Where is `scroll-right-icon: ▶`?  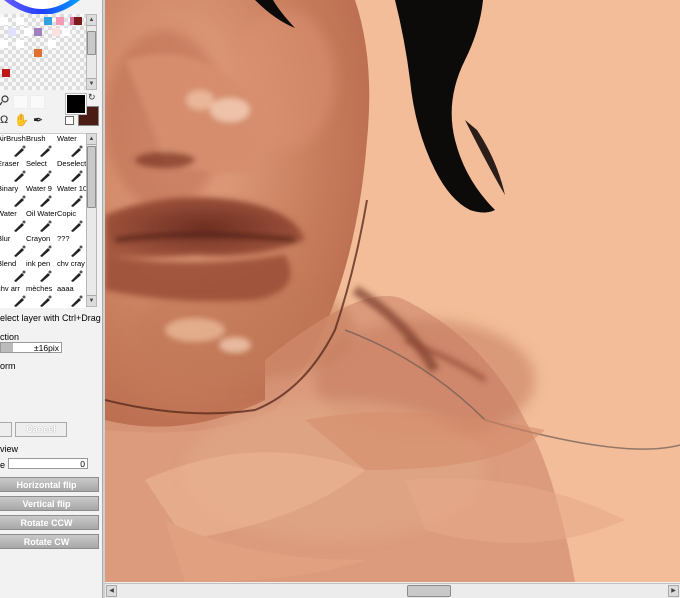
scroll-right-icon: ▶ is located at coordinates (673, 591).